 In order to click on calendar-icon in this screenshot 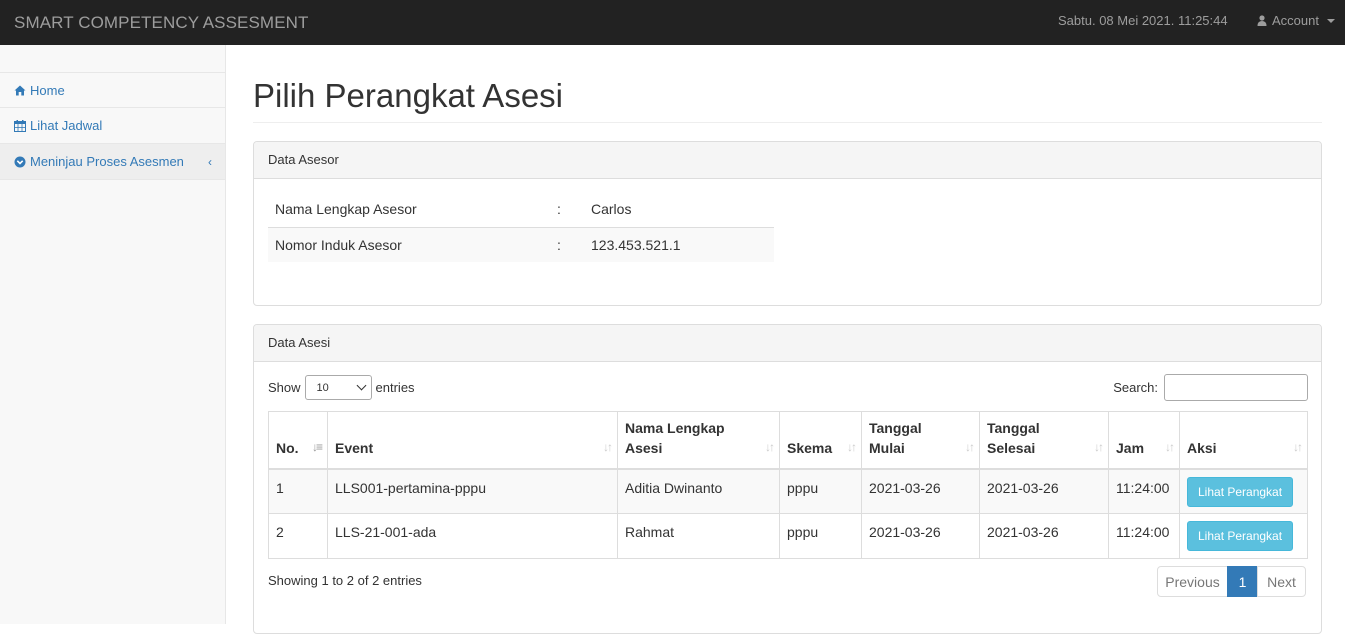, I will do `click(20, 125)`.